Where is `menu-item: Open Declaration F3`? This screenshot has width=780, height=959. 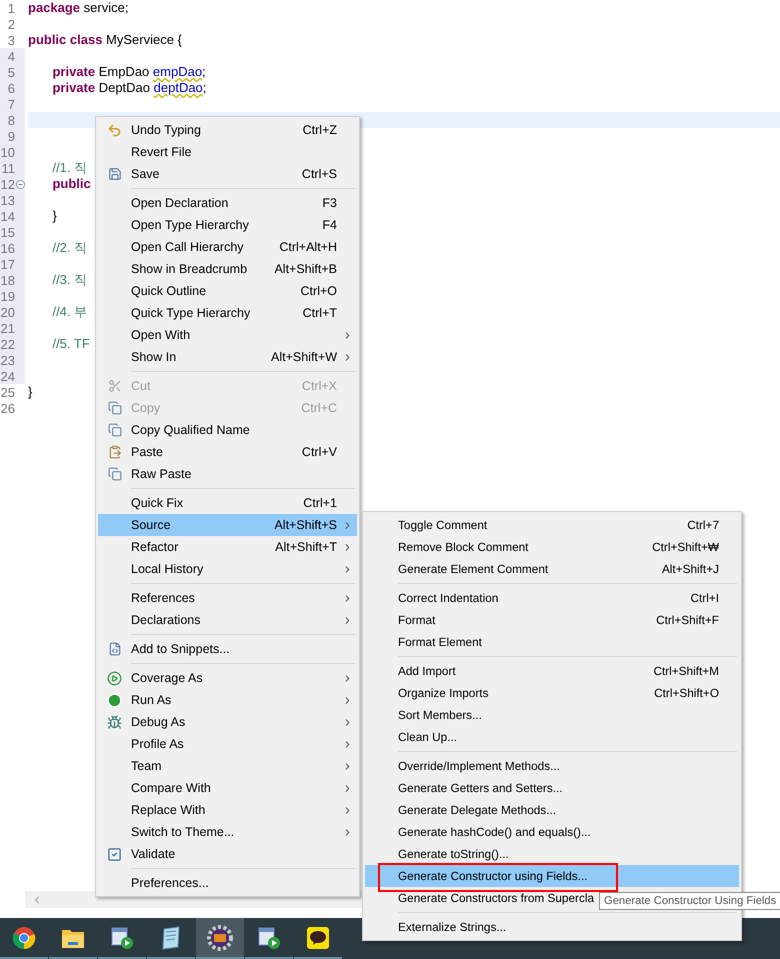
menu-item: Open Declaration F3 is located at coordinates (227, 203).